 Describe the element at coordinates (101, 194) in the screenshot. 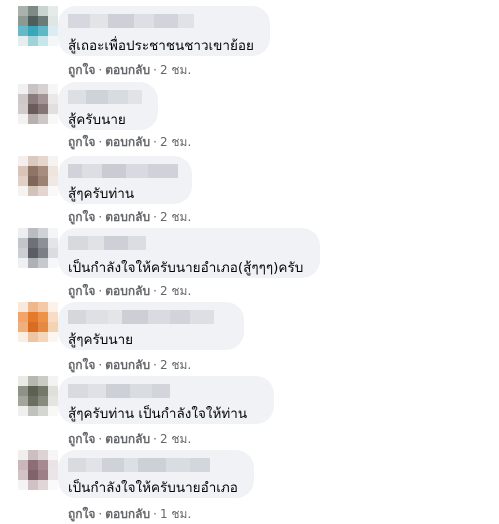

I see `comment-text: สู้ๆครับท่าน` at that location.